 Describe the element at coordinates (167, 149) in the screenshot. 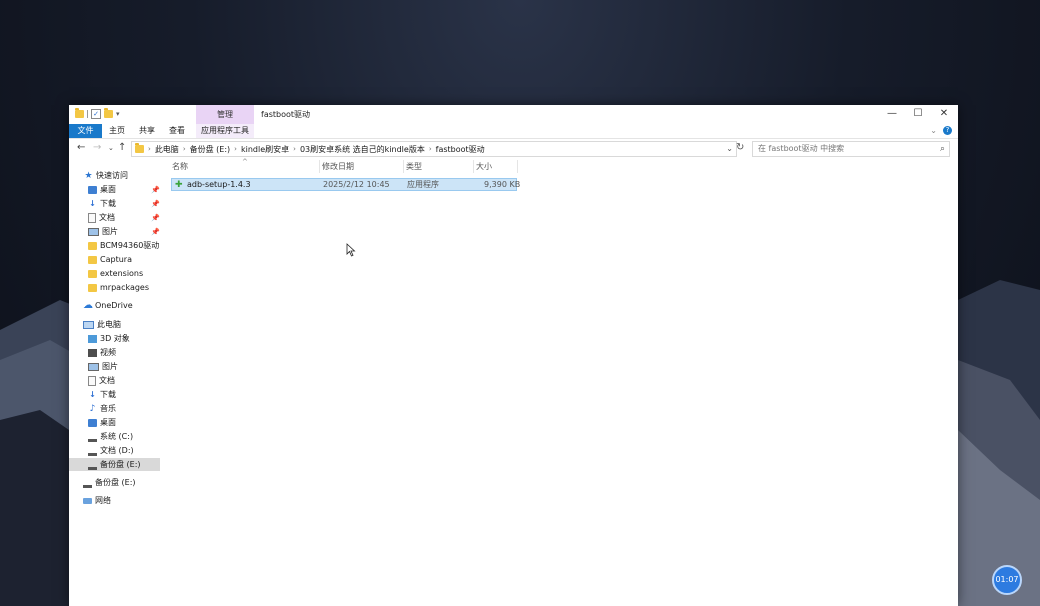

I see `breadcrumb-this-pc: 此电脑` at that location.